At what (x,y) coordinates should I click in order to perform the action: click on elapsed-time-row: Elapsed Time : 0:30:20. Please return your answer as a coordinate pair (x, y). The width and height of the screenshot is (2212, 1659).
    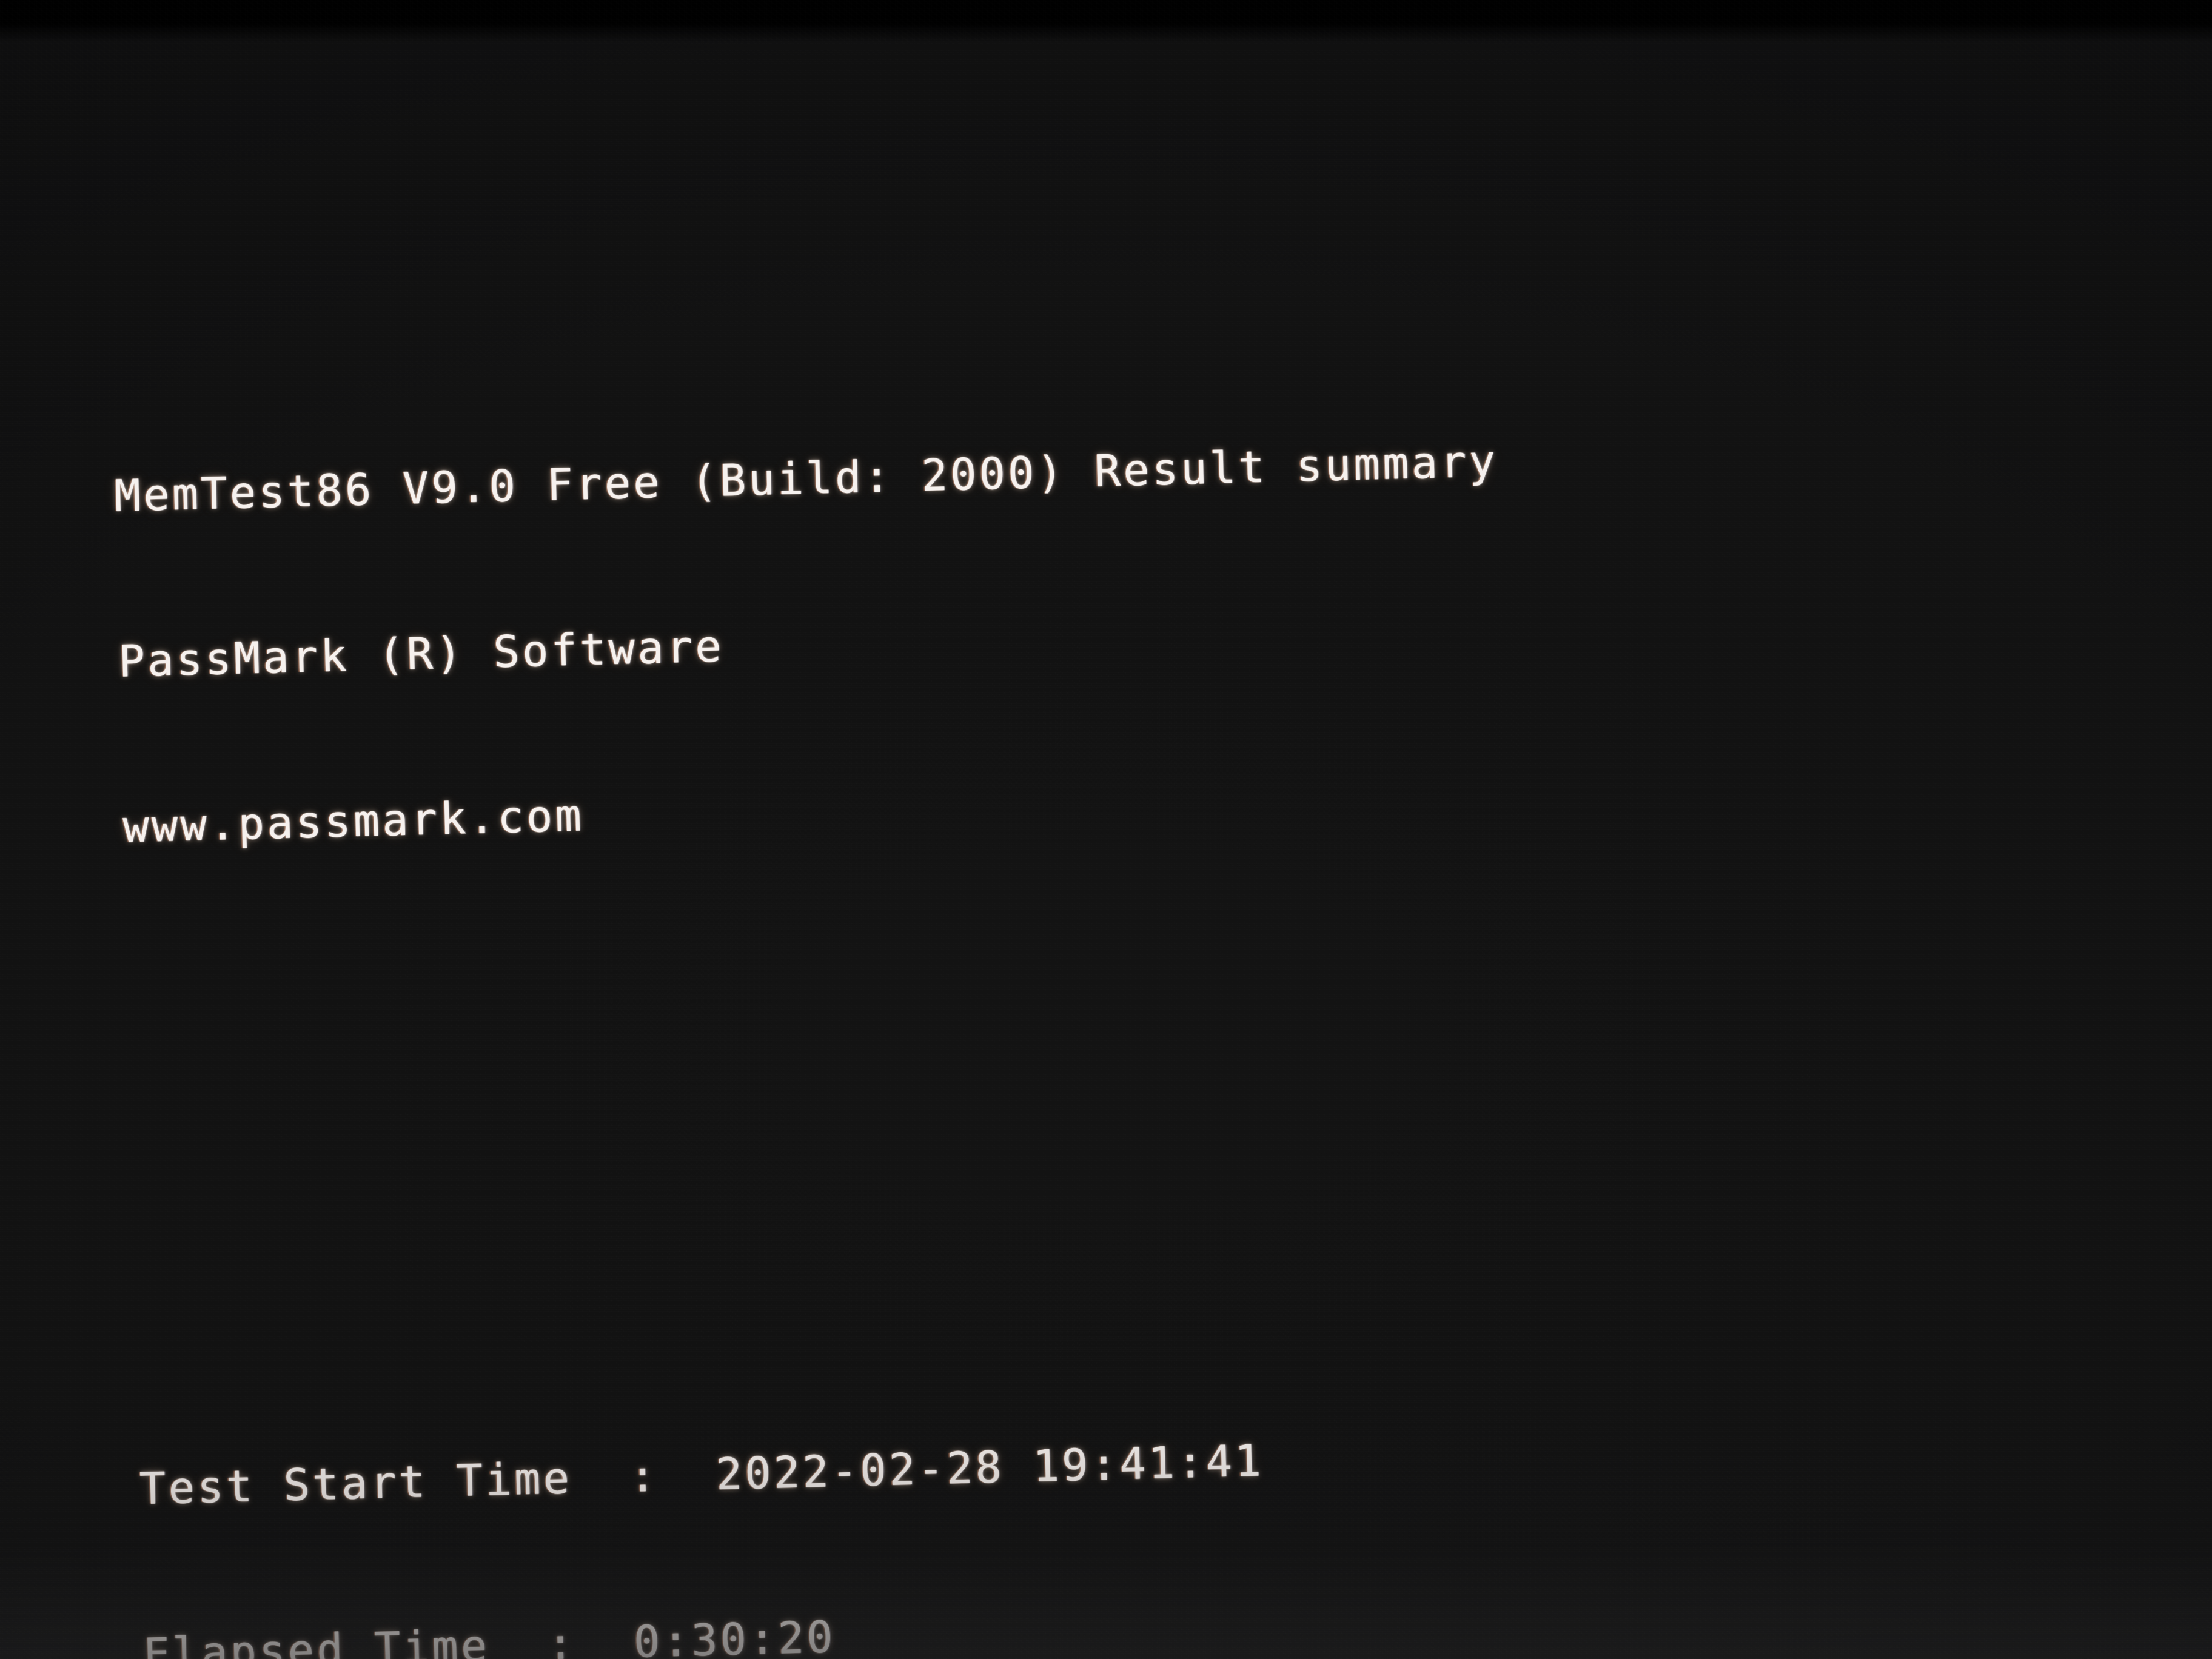
    Looking at the image, I should click on (489, 1635).